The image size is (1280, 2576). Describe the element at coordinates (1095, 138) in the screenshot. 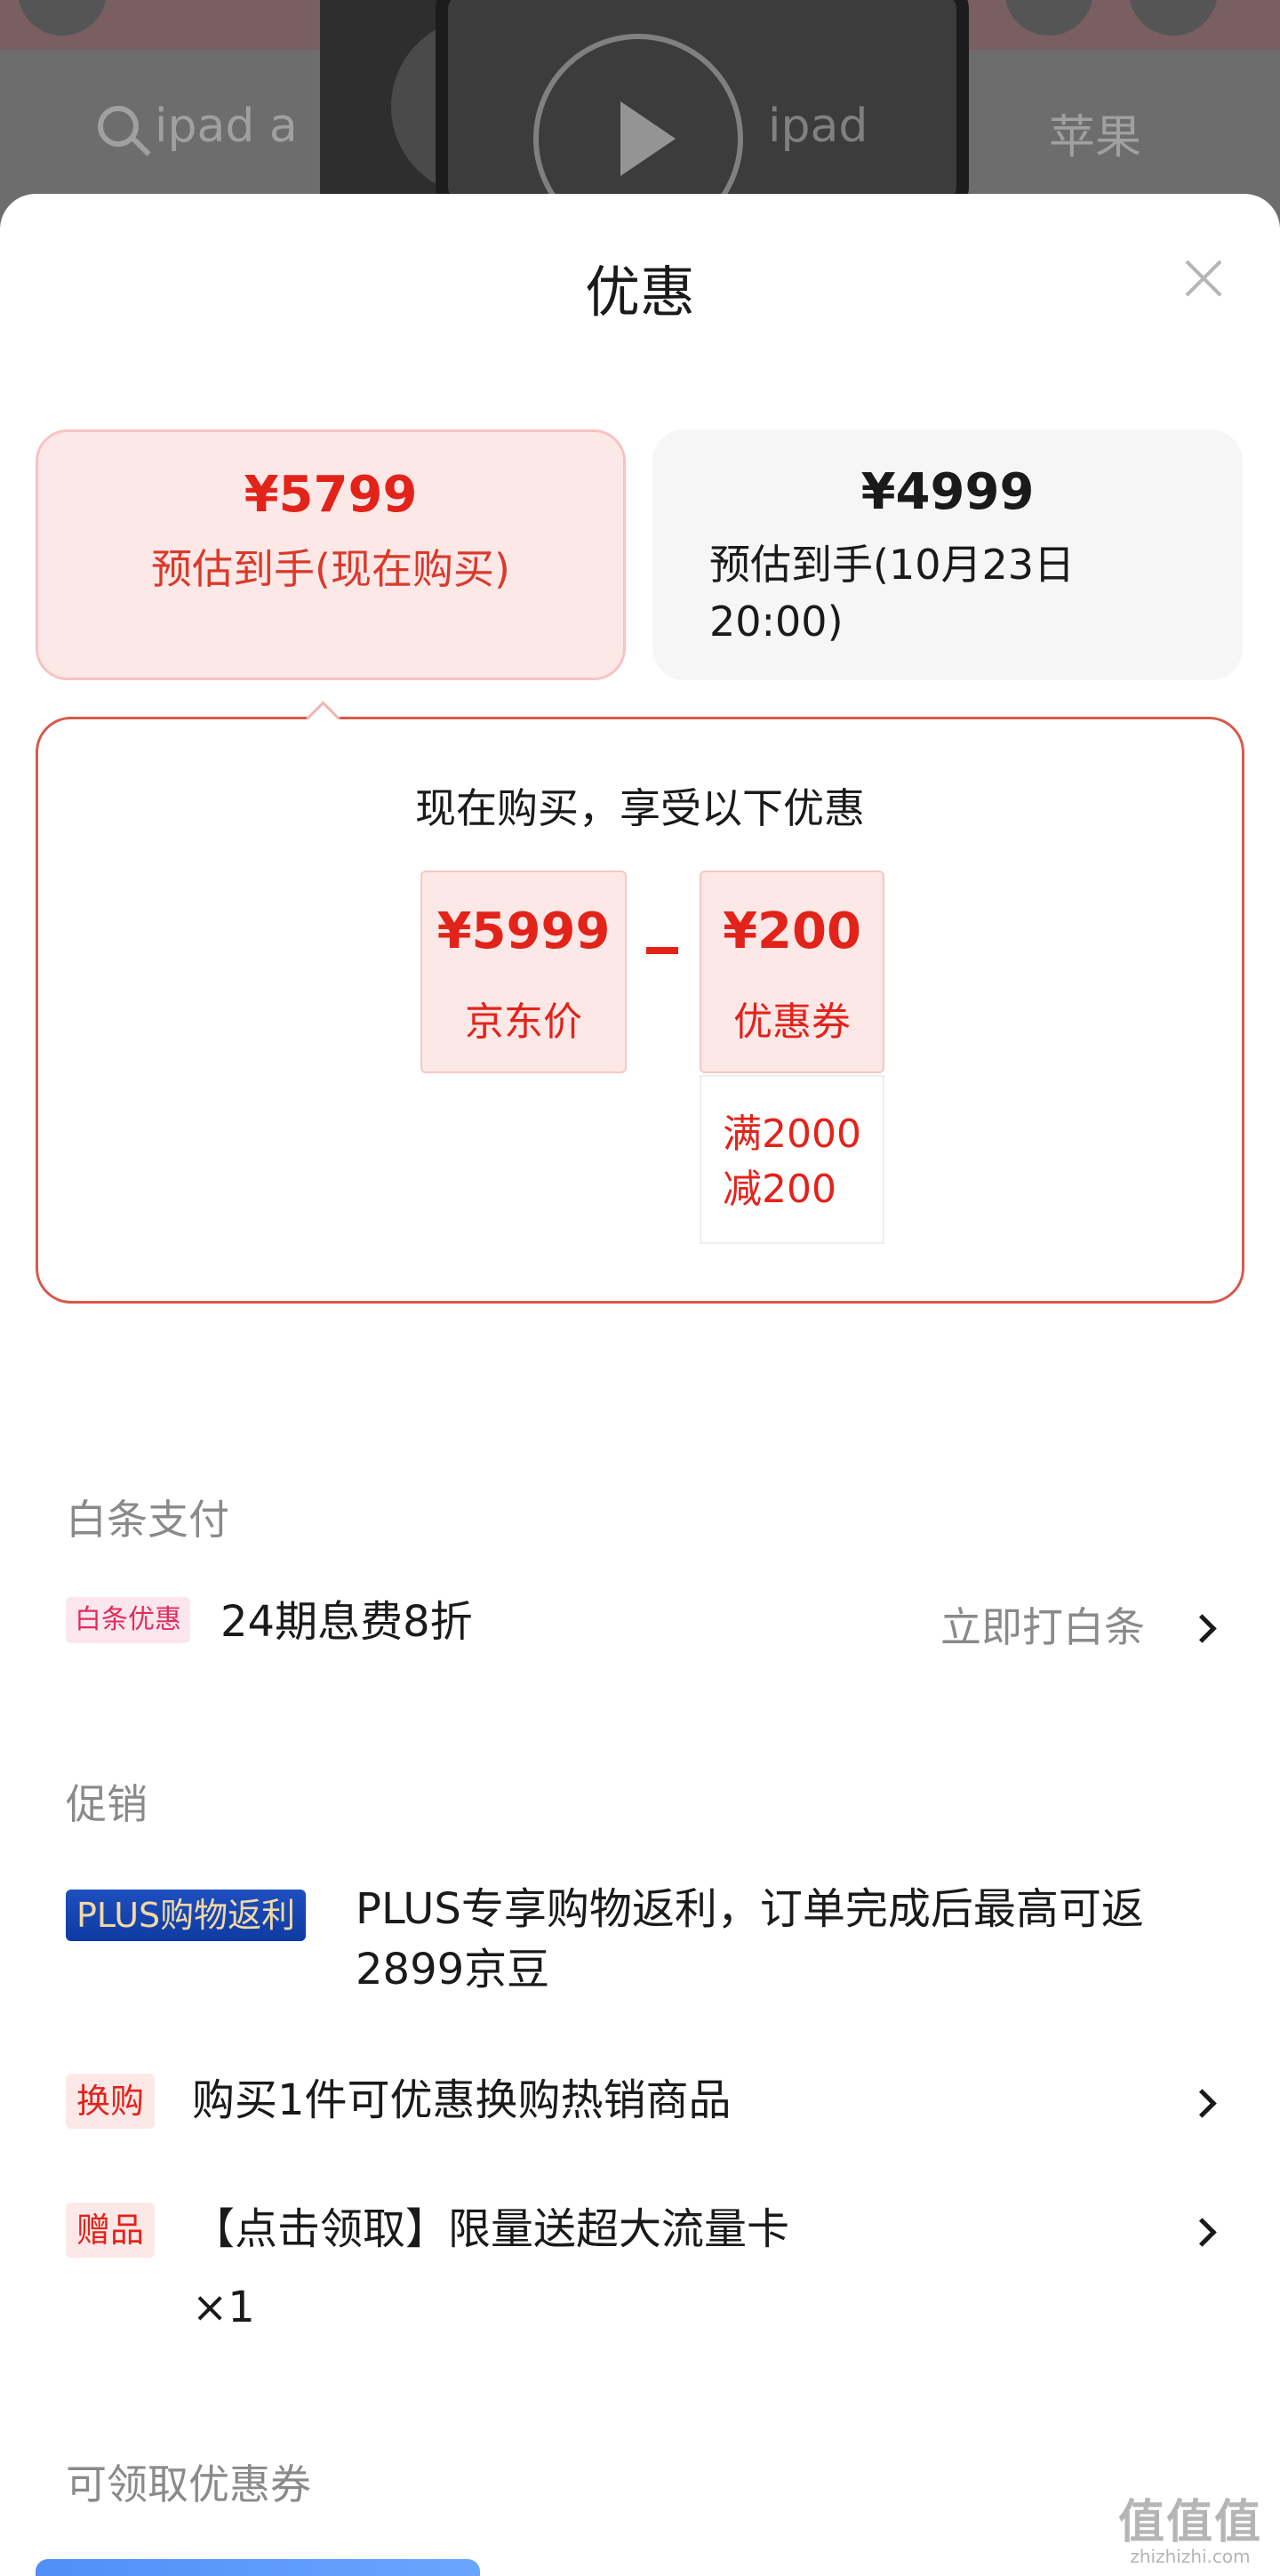

I see `background-tab-apple: 苹果` at that location.